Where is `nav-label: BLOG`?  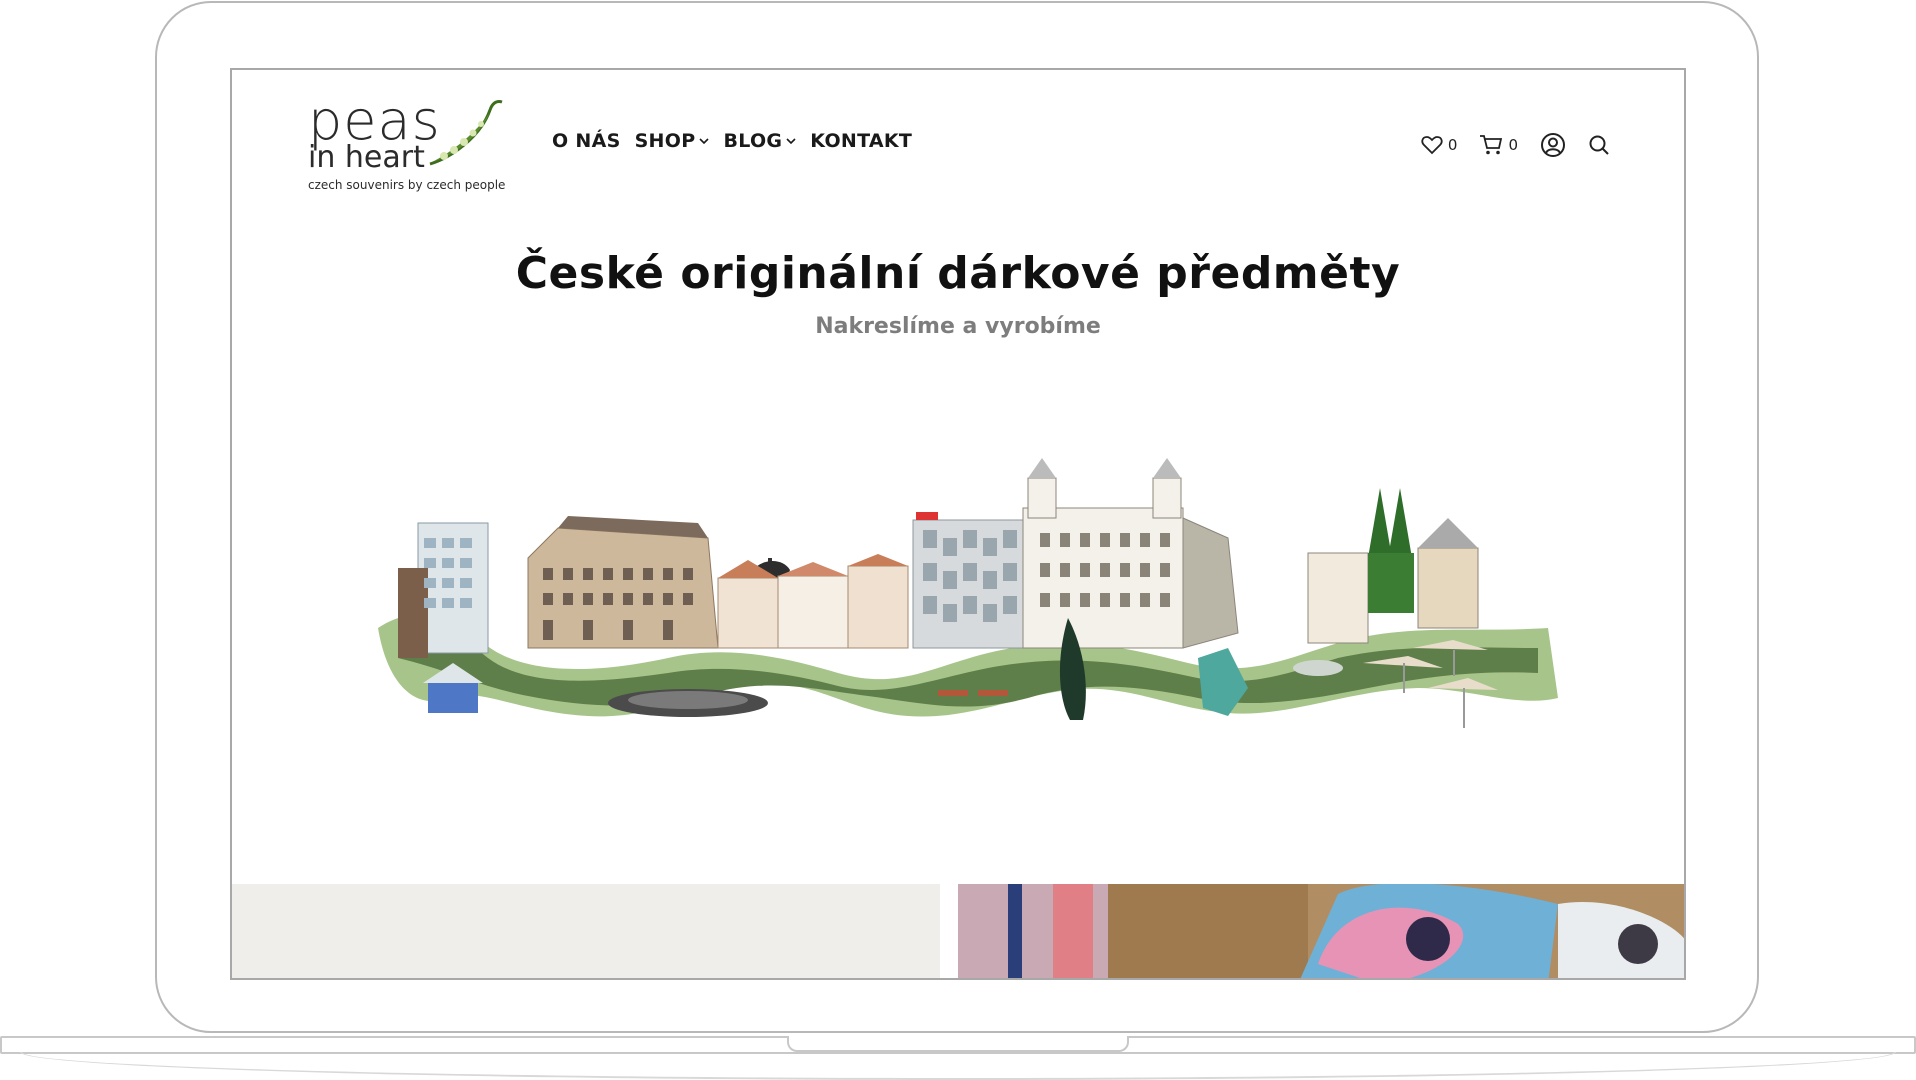 nav-label: BLOG is located at coordinates (753, 141).